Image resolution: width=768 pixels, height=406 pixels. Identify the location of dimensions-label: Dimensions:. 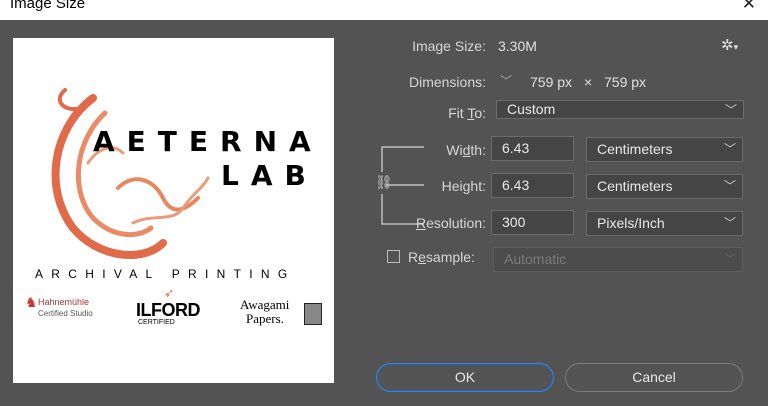
(447, 82).